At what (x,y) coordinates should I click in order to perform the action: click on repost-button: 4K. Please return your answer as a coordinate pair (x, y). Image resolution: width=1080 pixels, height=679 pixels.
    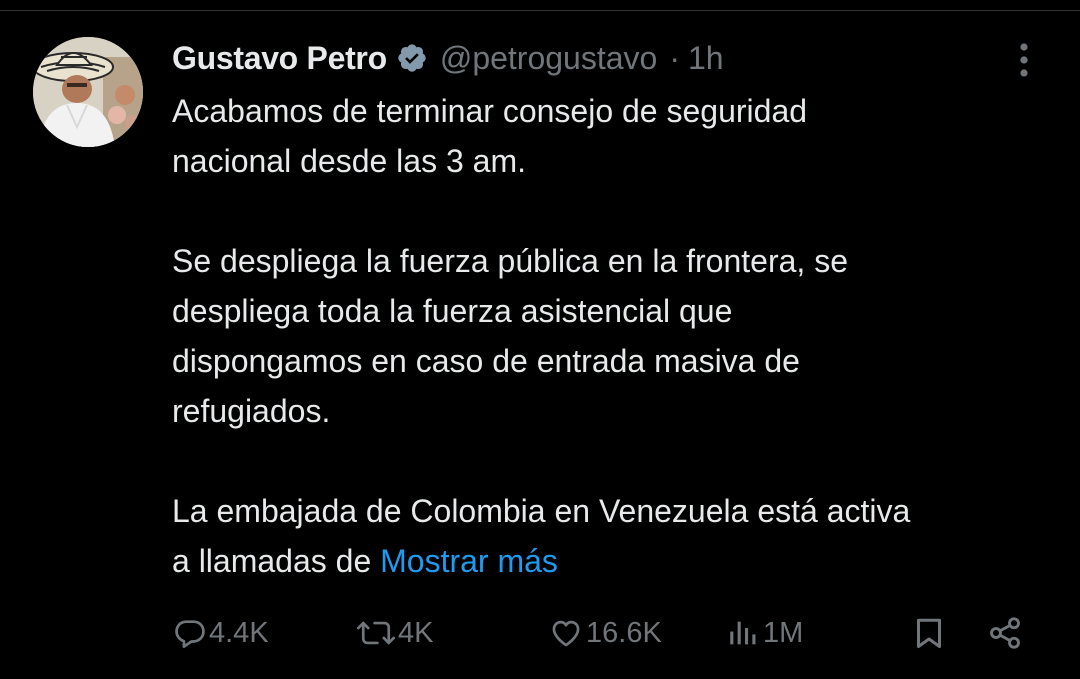
    Looking at the image, I should click on (394, 633).